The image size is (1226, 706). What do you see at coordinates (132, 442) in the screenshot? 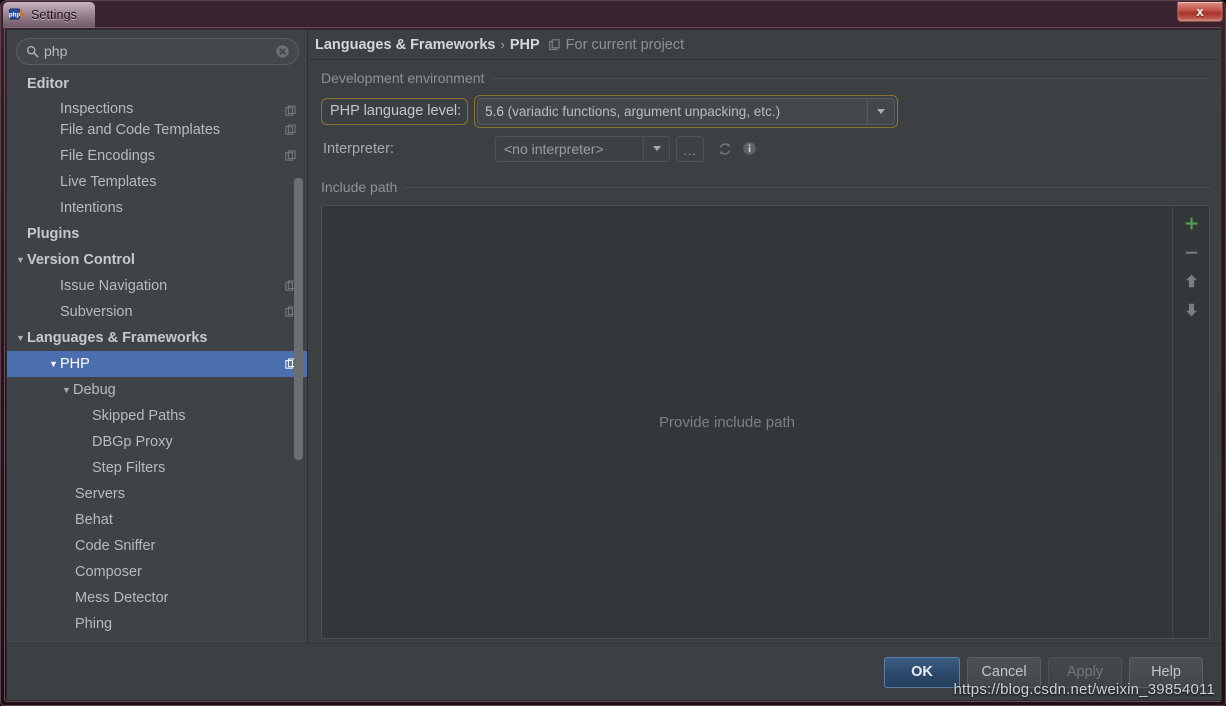
I see `sidebar-item-label: DBGp Proxy` at bounding box center [132, 442].